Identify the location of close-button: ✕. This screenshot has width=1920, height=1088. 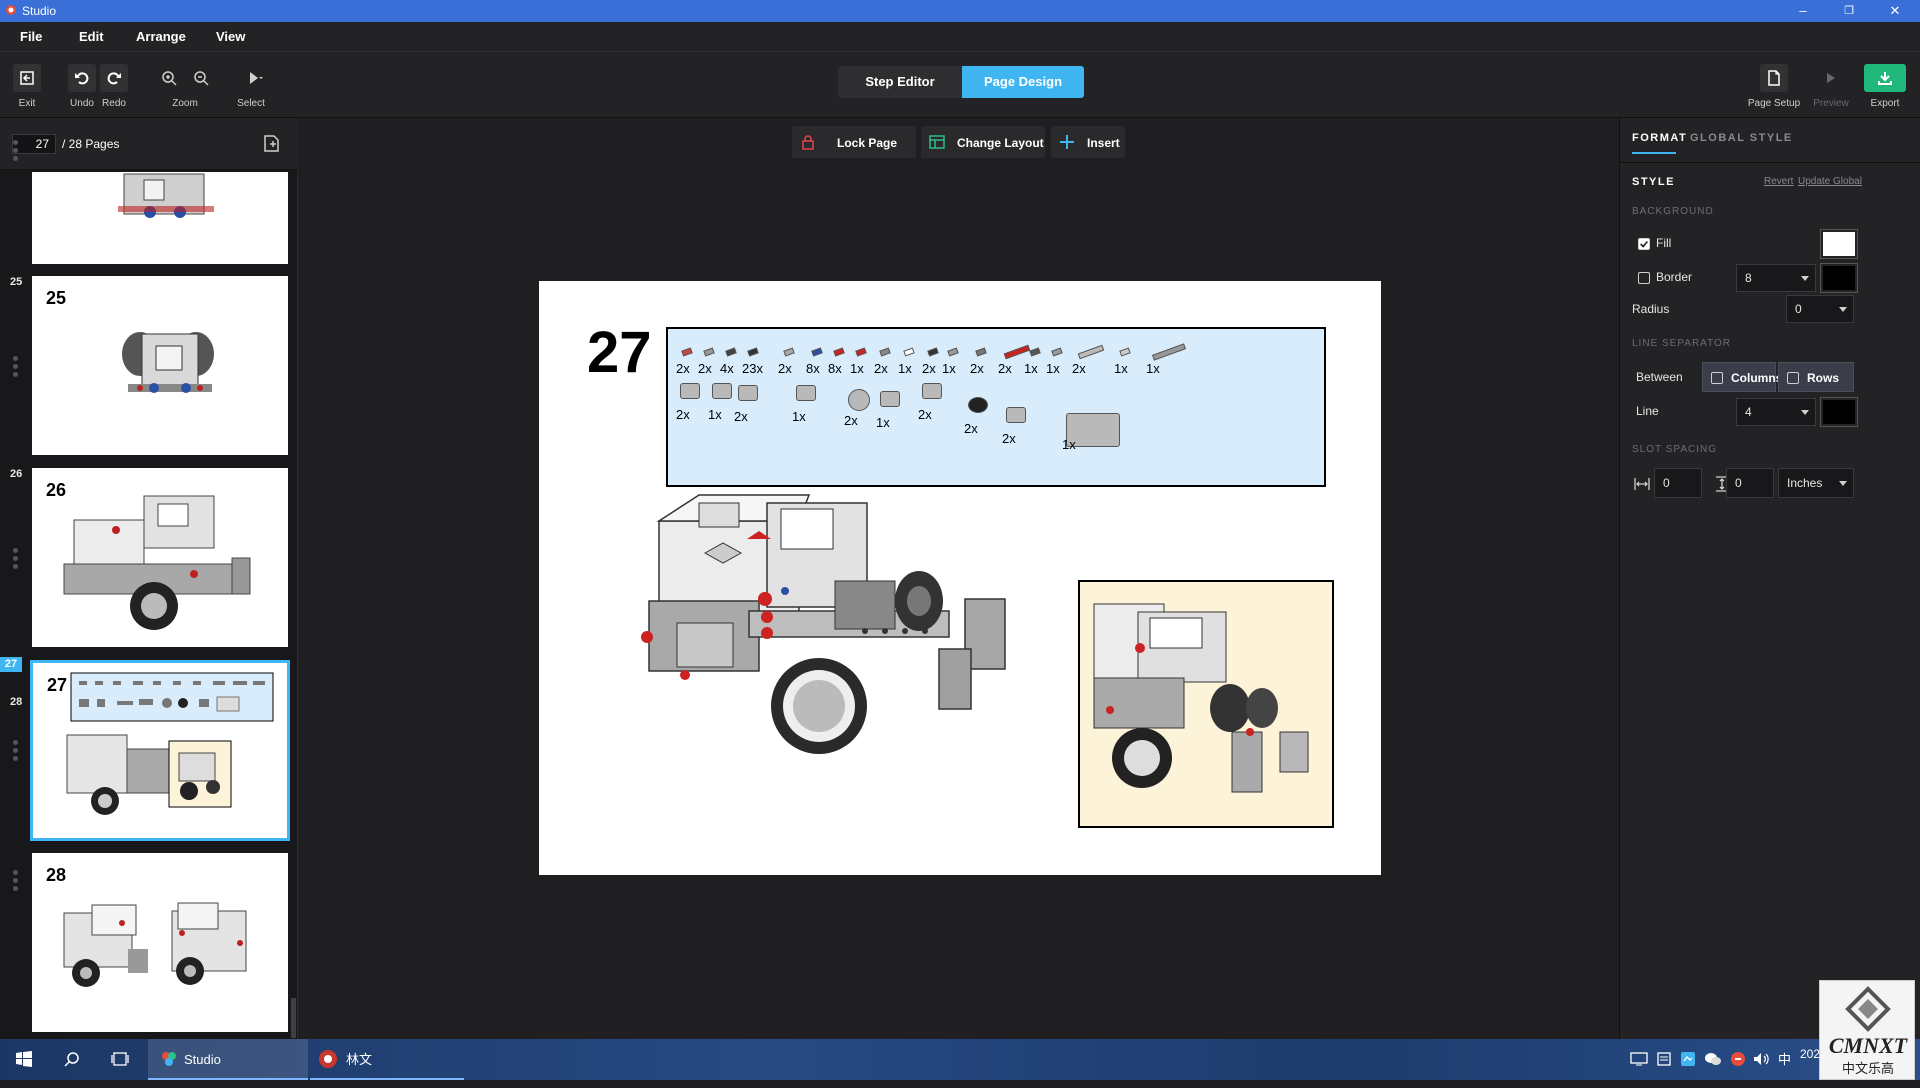
(1895, 11).